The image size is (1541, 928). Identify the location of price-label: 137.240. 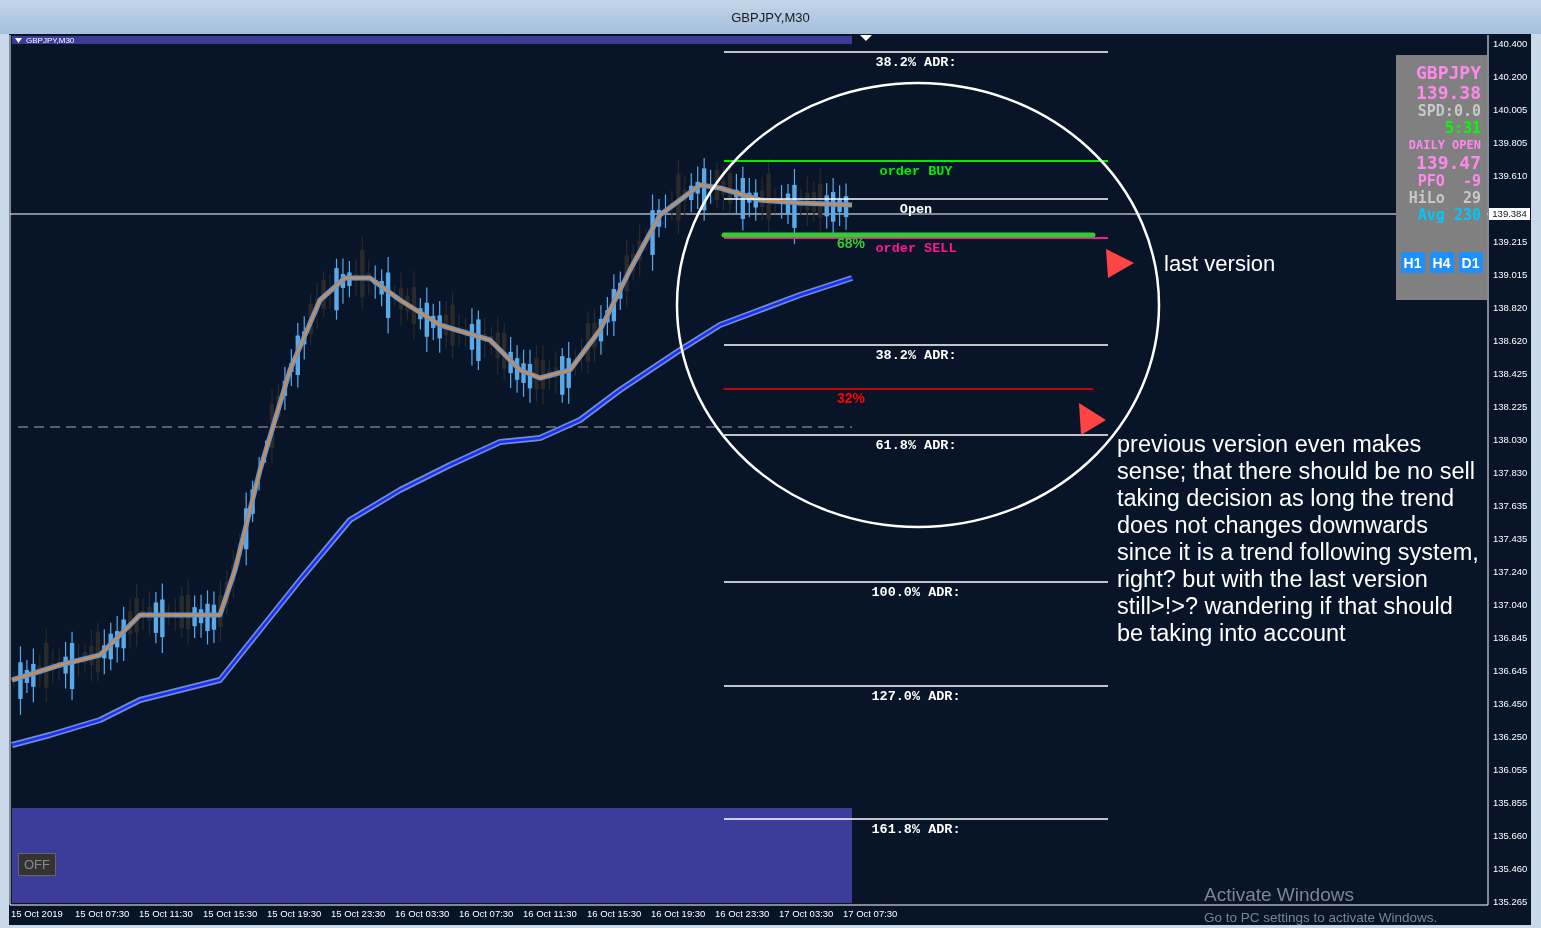
(1510, 572).